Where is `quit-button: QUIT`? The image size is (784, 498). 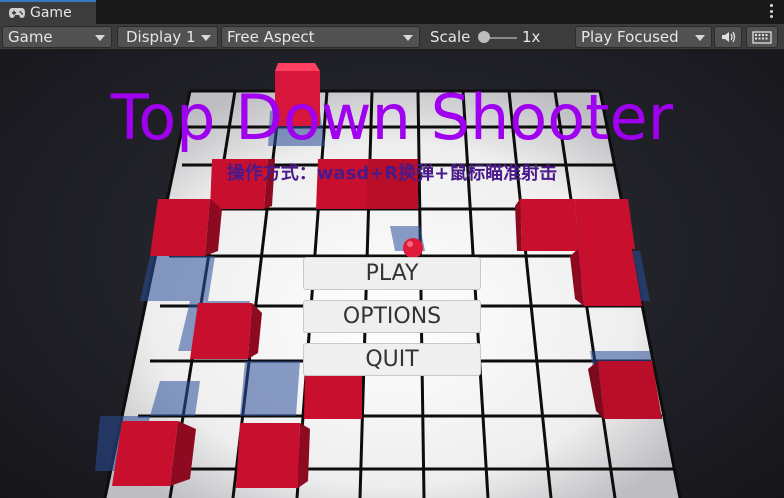 quit-button: QUIT is located at coordinates (392, 359).